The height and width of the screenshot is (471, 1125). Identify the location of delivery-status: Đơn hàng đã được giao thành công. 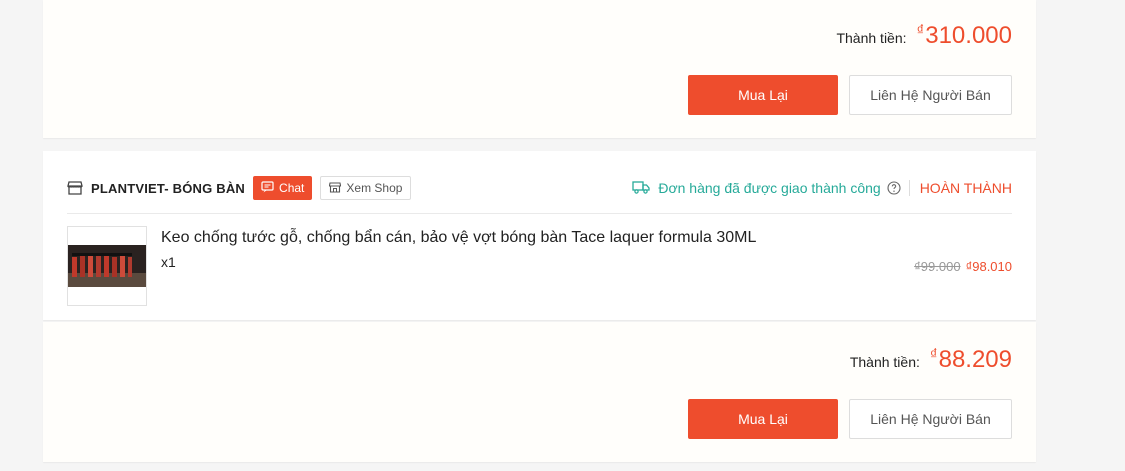
(756, 188).